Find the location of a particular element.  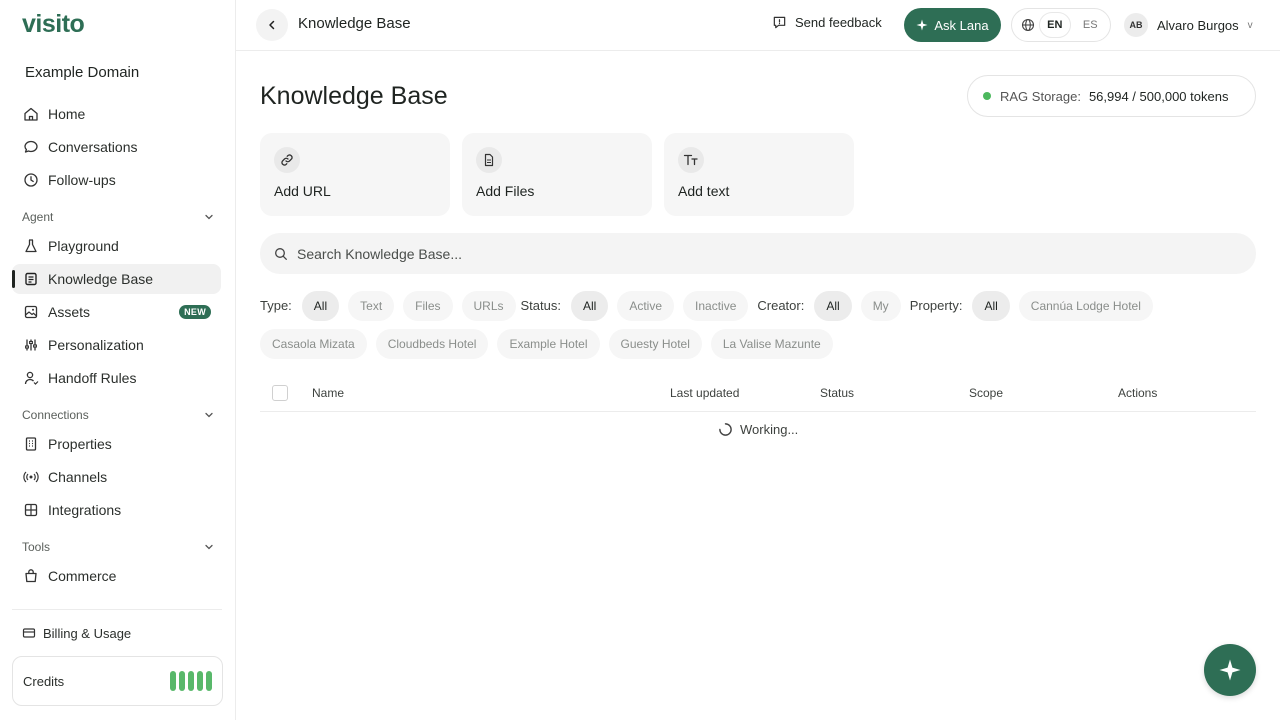

sidebar-item-properties: Properties is located at coordinates (116, 444).